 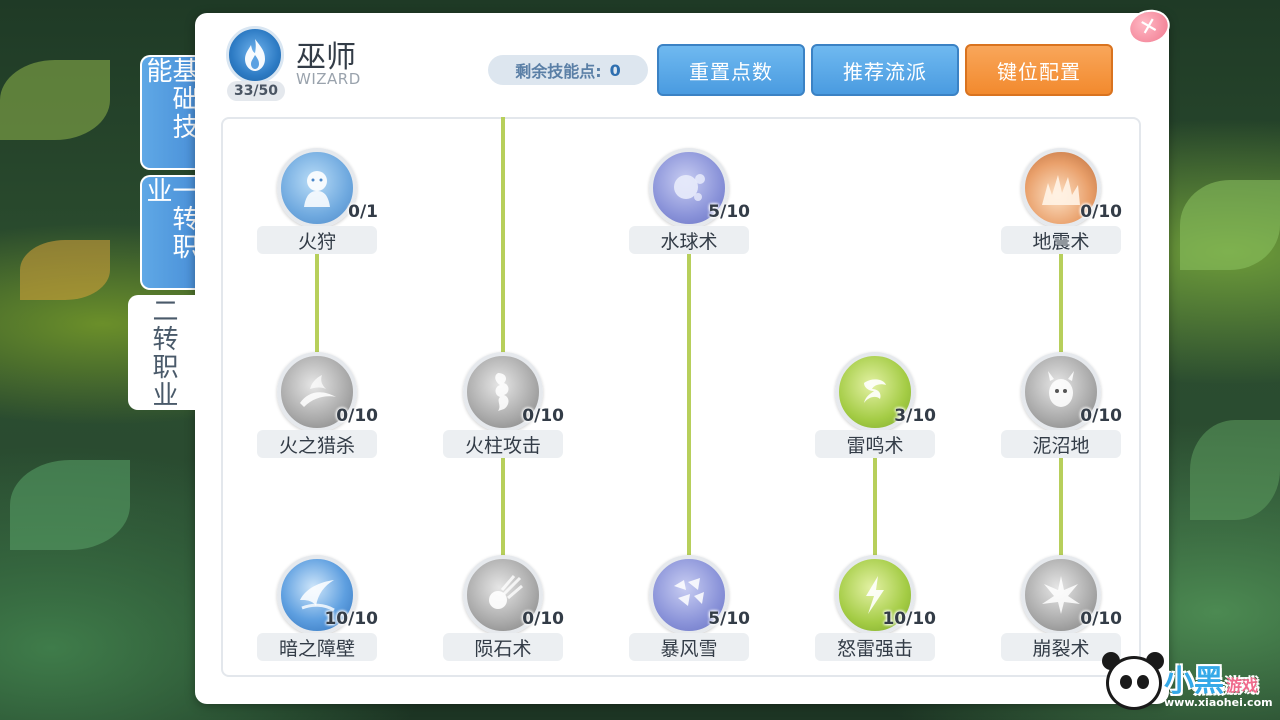 I want to click on keybind-config-button: 键位配置, so click(x=1039, y=70).